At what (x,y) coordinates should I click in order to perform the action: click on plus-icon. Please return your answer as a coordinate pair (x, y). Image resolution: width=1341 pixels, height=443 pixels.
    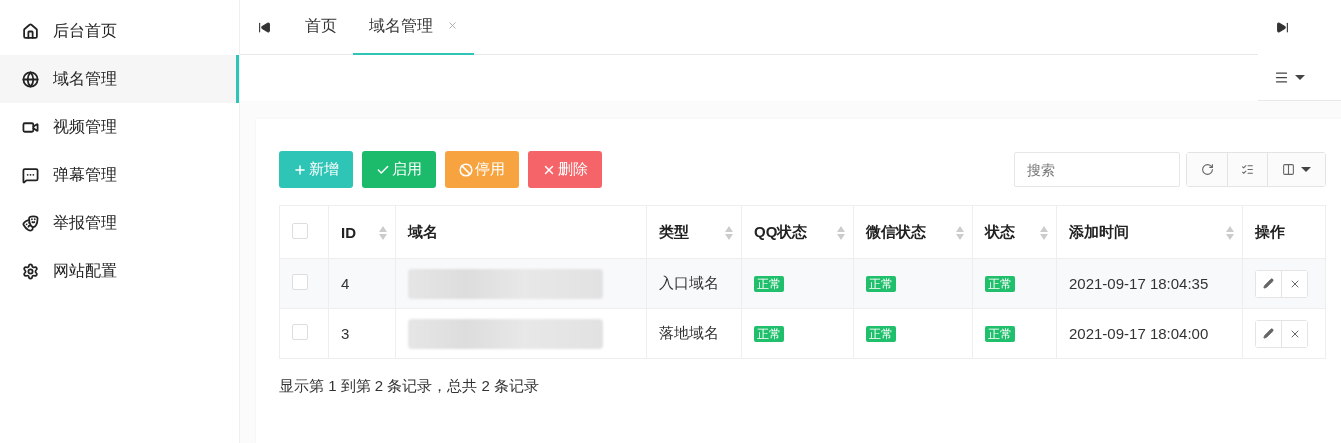
    Looking at the image, I should click on (300, 169).